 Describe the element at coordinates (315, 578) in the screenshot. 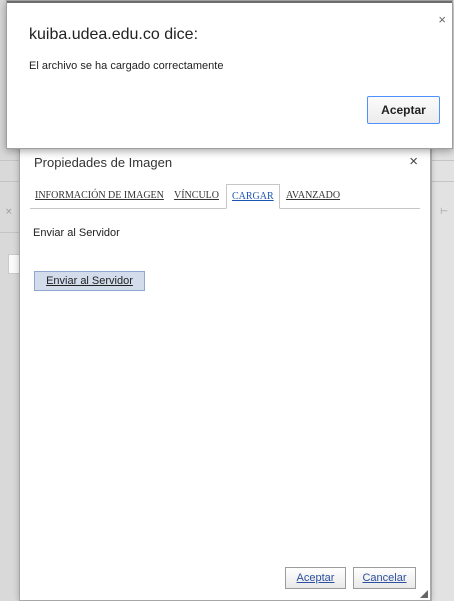

I see `dialog-ok-button: Aceptar` at that location.